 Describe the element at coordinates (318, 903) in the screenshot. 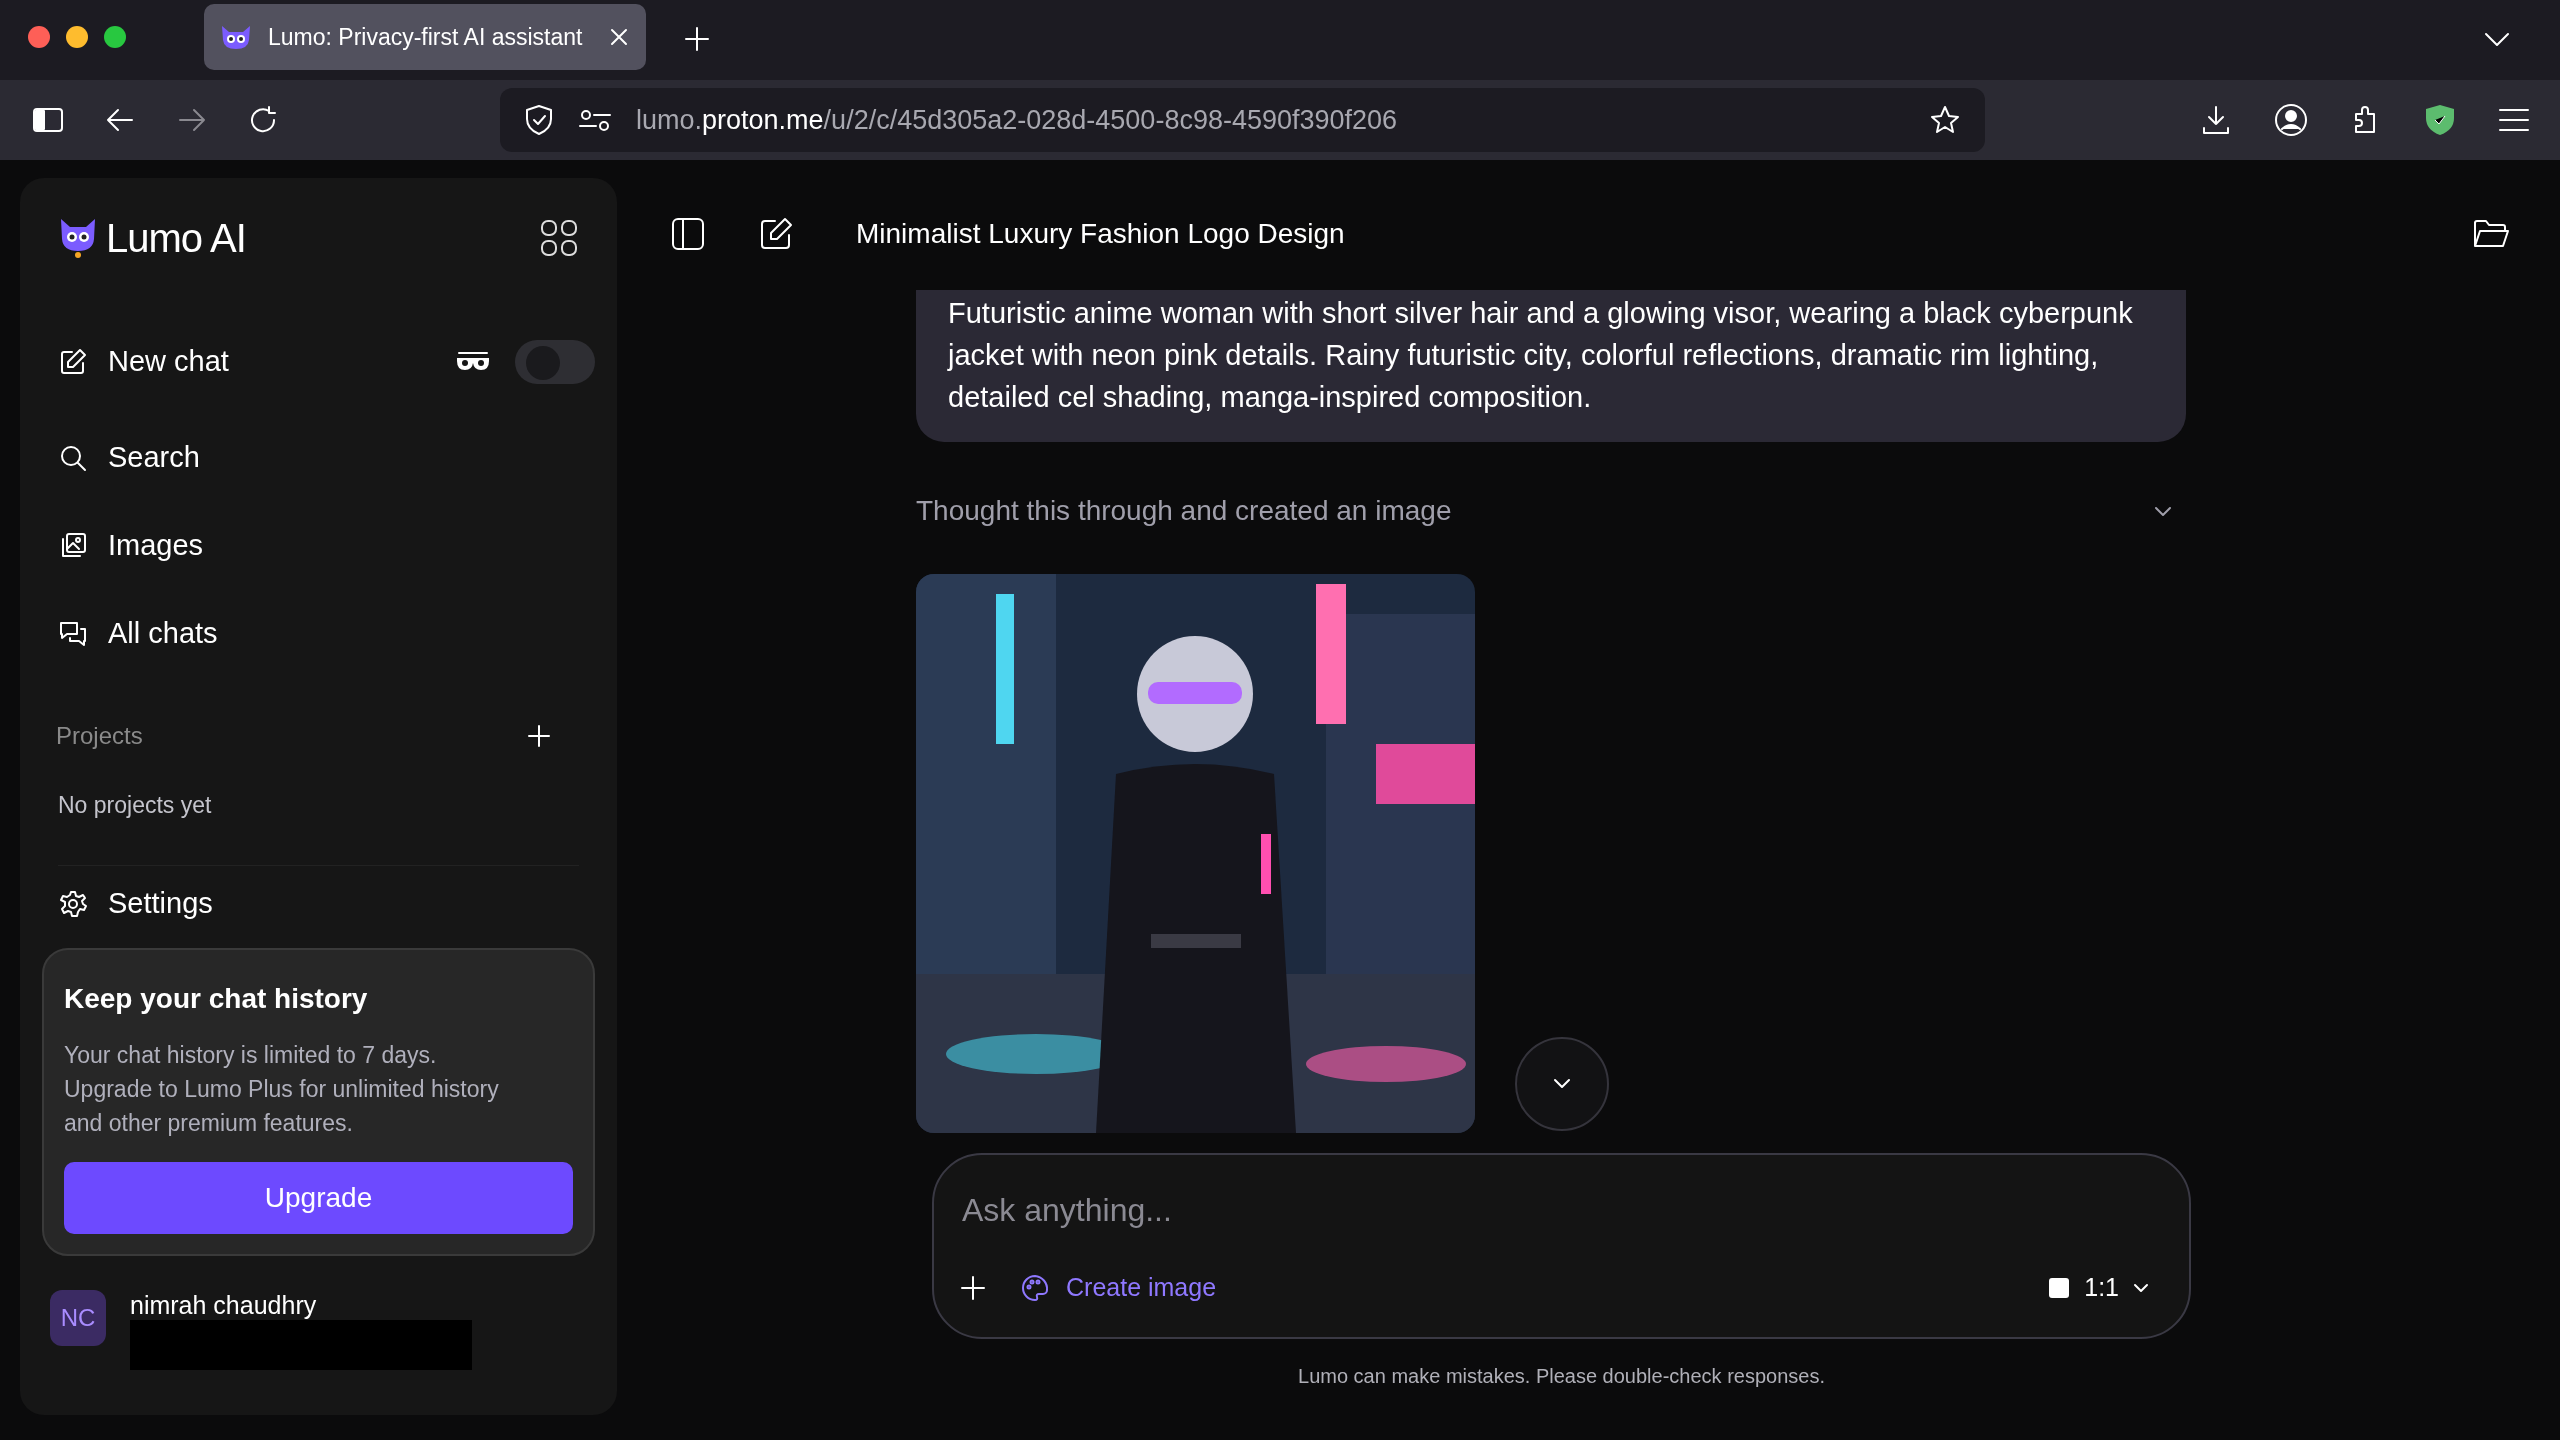

I see `sidebar-item: Settings` at that location.